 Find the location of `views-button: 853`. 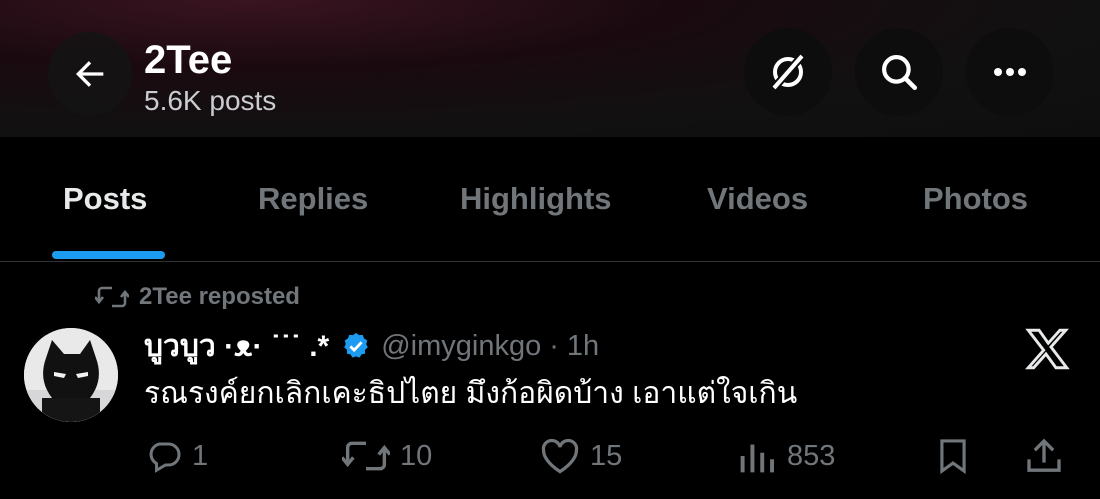

views-button: 853 is located at coordinates (786, 456).